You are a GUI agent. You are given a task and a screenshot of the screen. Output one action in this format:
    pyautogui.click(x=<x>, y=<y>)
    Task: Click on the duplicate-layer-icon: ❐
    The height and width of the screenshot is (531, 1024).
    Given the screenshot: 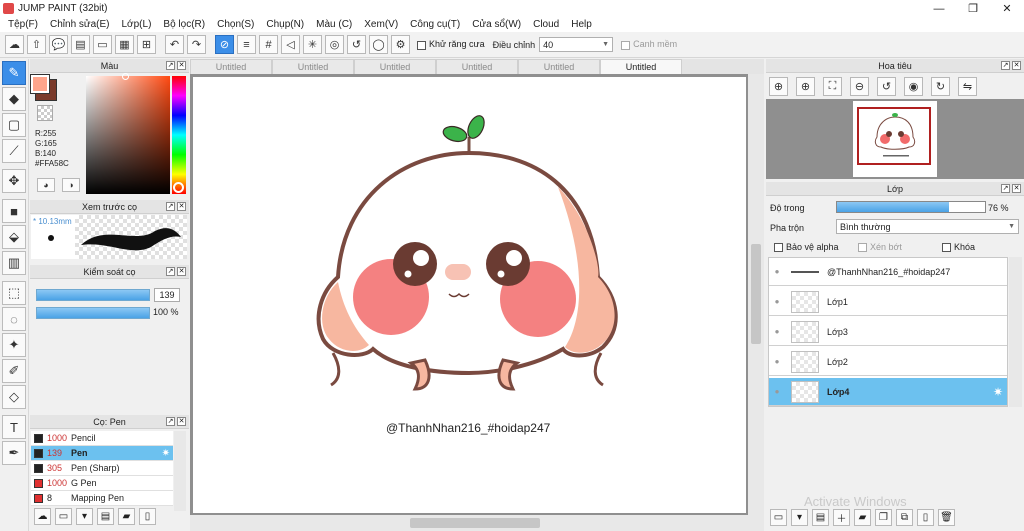 What is the action you would take?
    pyautogui.click(x=883, y=517)
    